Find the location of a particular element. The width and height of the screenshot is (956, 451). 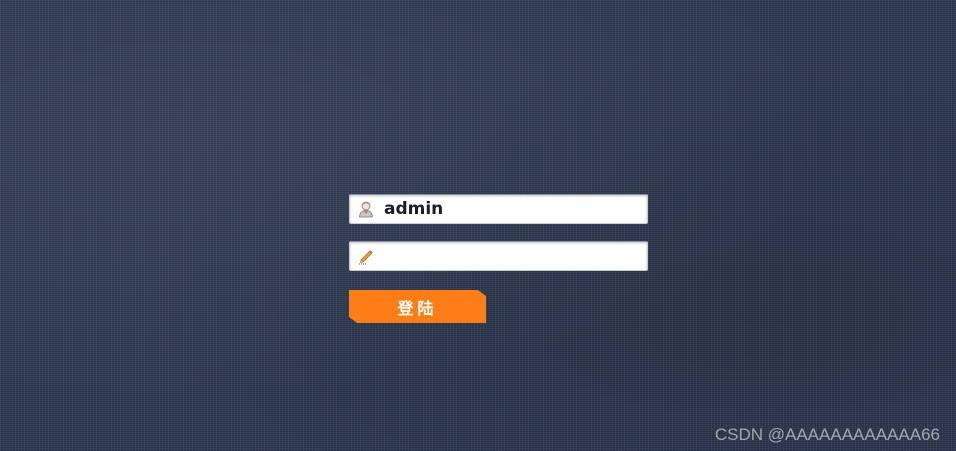

password-field is located at coordinates (498, 256).